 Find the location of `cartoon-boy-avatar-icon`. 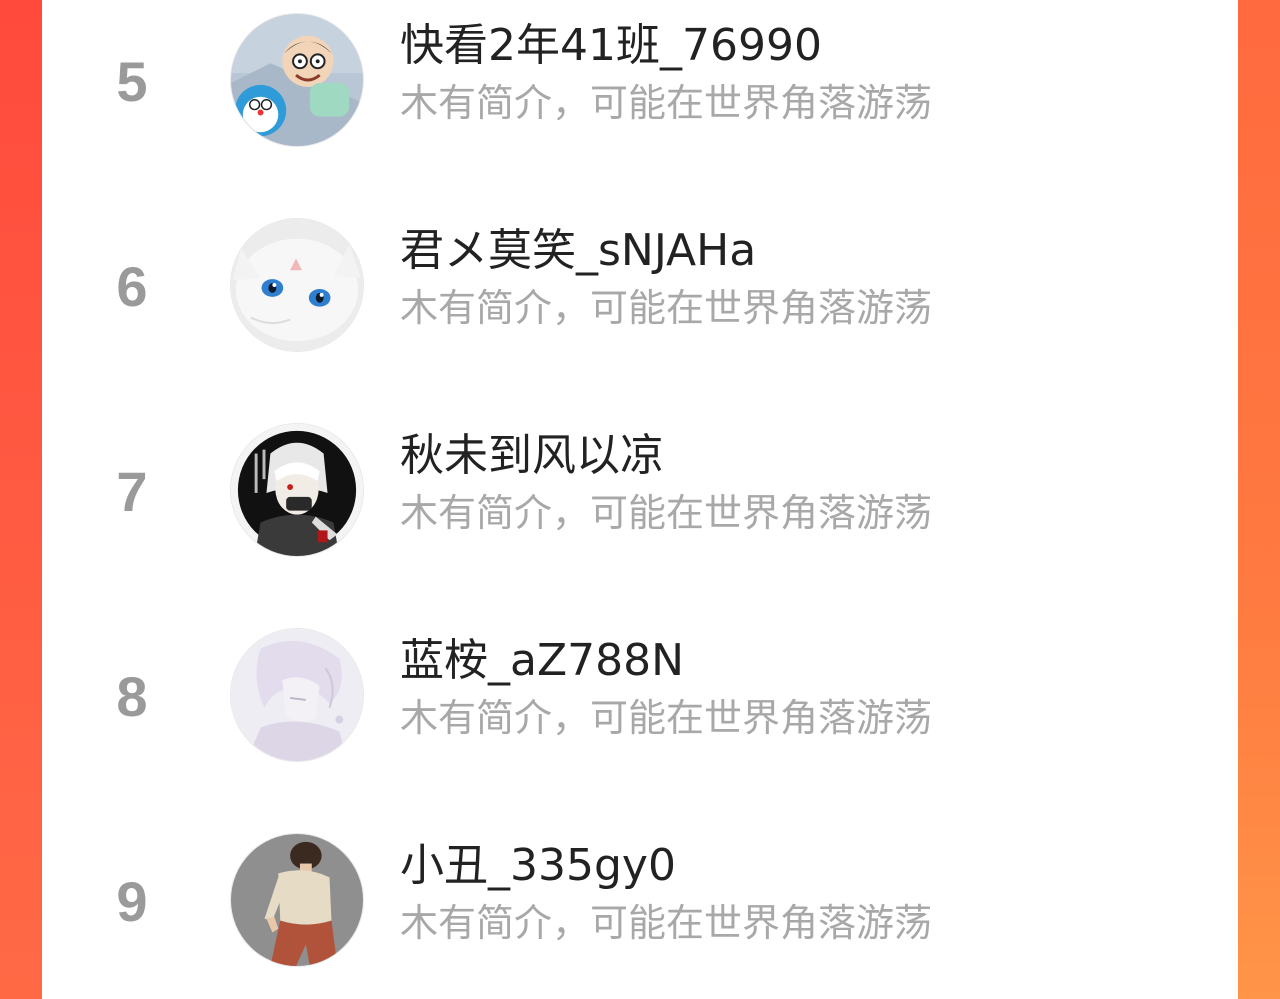

cartoon-boy-avatar-icon is located at coordinates (297, 80).